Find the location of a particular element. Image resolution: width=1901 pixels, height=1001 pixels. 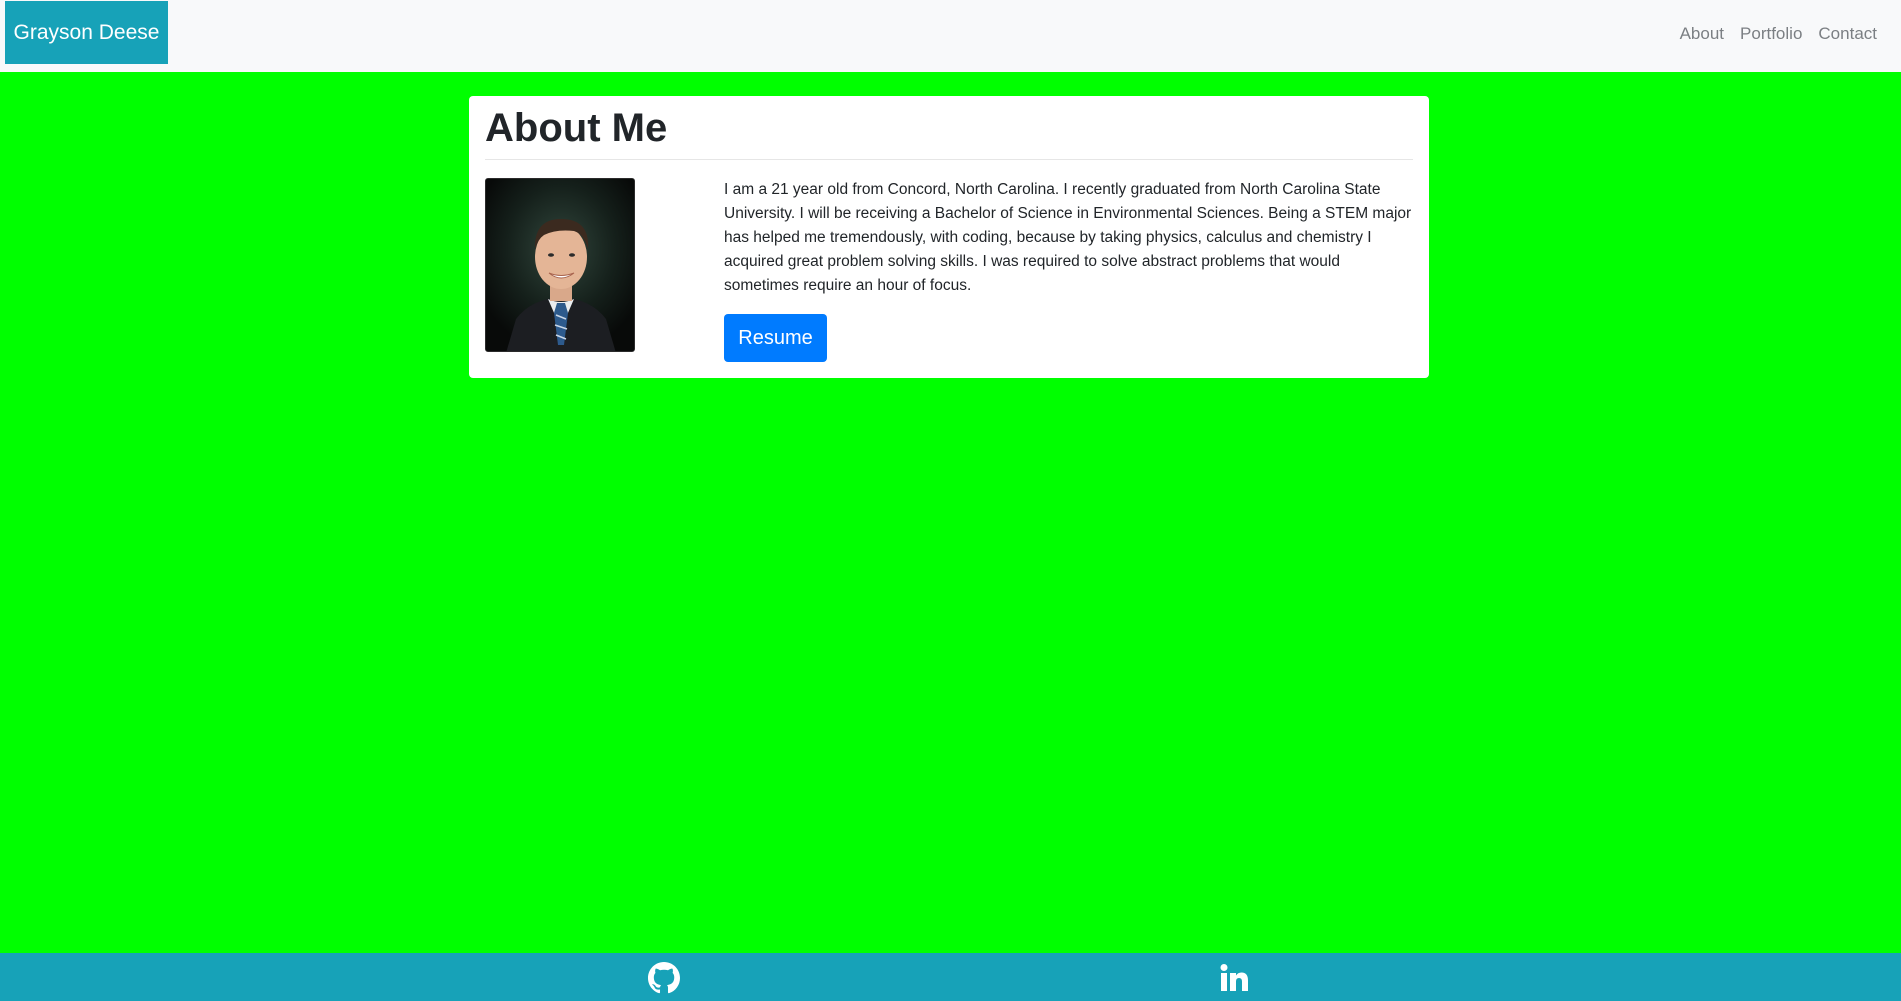

nav-link-portfolio: Portfolio is located at coordinates (1771, 34).